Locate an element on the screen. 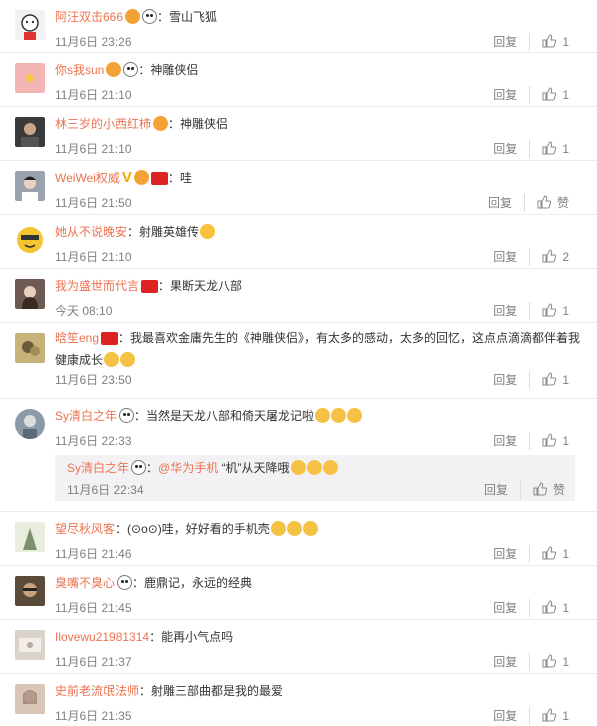 The height and width of the screenshot is (726, 597). comment-item: 望尽秋风客：(⊙o⊙)哇，好好看的手机壳 11月6日 21:46 回复 1 is located at coordinates (298, 539).